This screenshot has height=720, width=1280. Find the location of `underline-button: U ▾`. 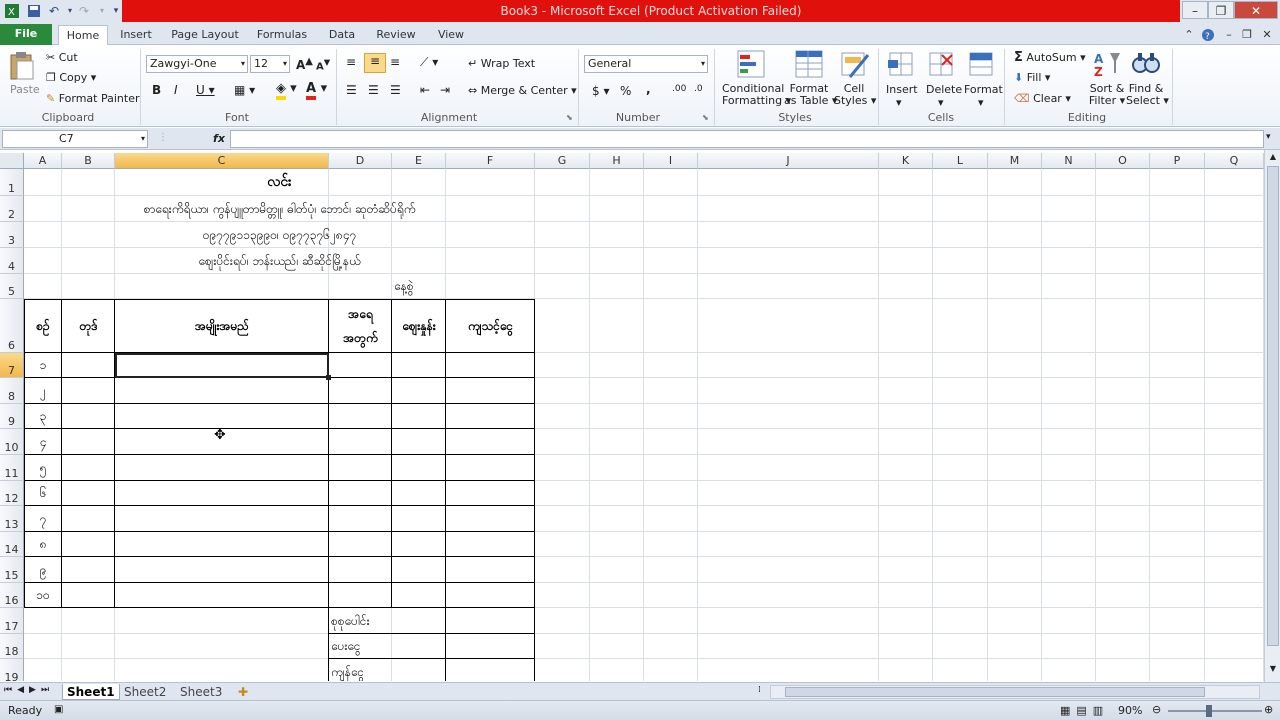

underline-button: U ▾ is located at coordinates (205, 90).